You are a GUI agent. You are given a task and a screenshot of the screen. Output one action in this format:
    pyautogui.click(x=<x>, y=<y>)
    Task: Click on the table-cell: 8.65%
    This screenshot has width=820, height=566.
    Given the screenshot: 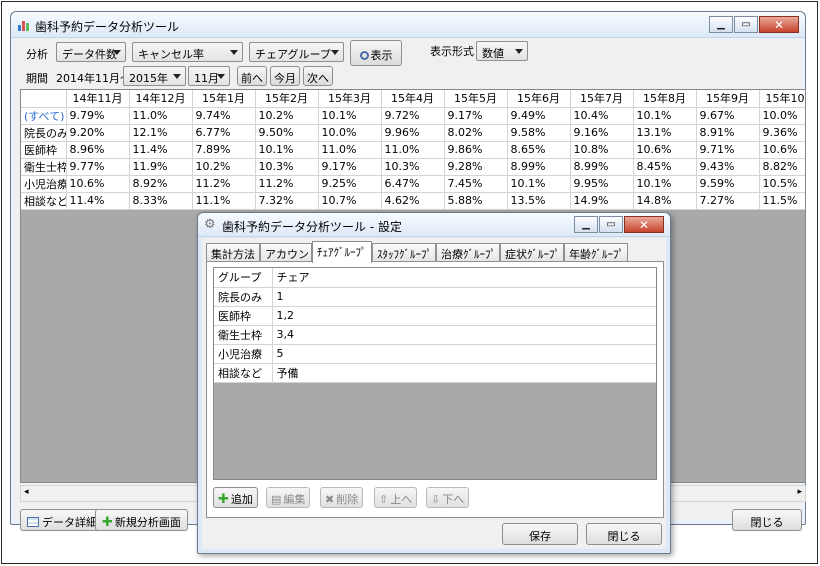 What is the action you would take?
    pyautogui.click(x=539, y=150)
    